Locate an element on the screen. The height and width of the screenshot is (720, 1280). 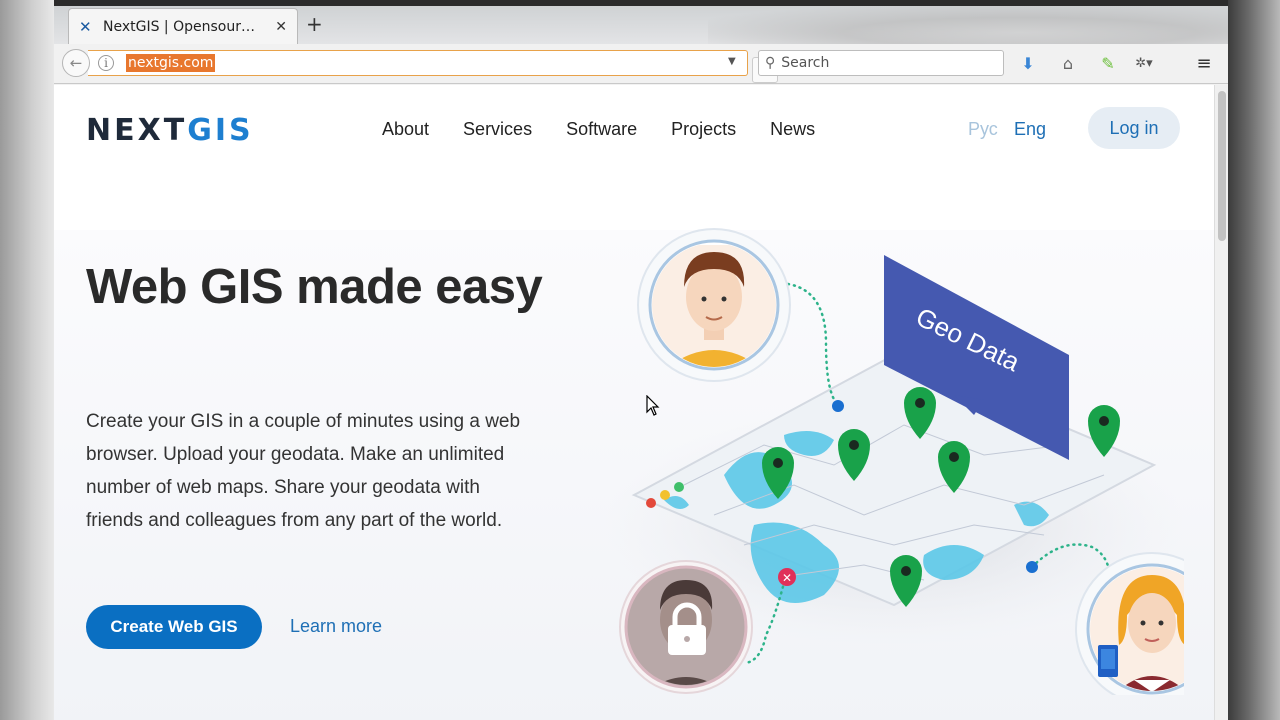
nav-about: About is located at coordinates (405, 129).